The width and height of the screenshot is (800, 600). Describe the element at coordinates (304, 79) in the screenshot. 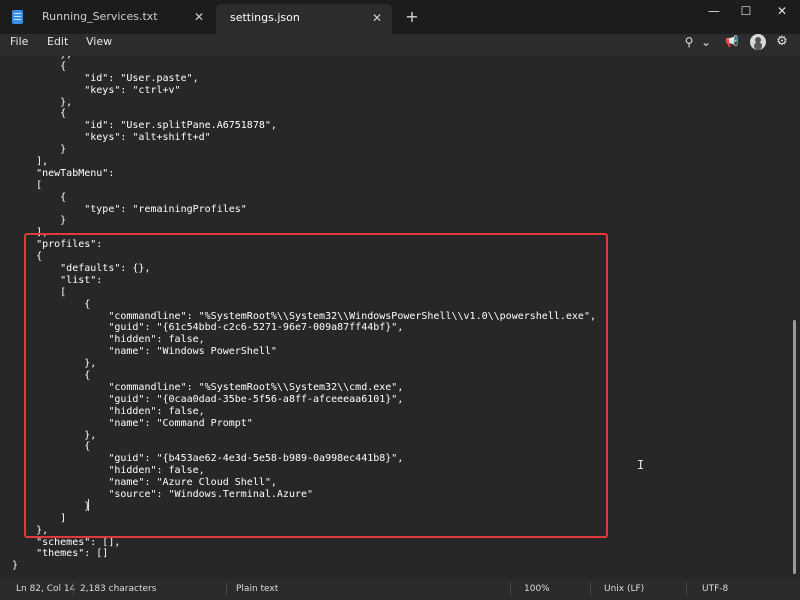

I see `code-line: "id": "User.paste",` at that location.